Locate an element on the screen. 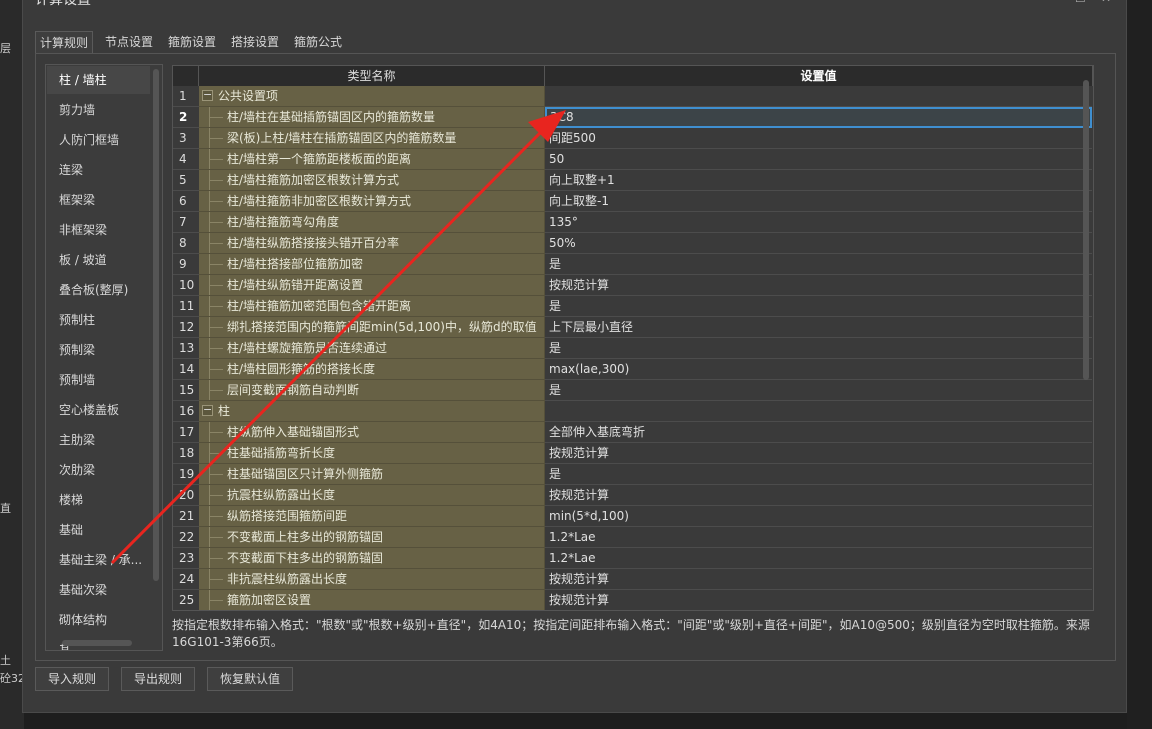  table-row: 9 柱/墙柱搭接部位箍筋加密 是 is located at coordinates (633, 264).